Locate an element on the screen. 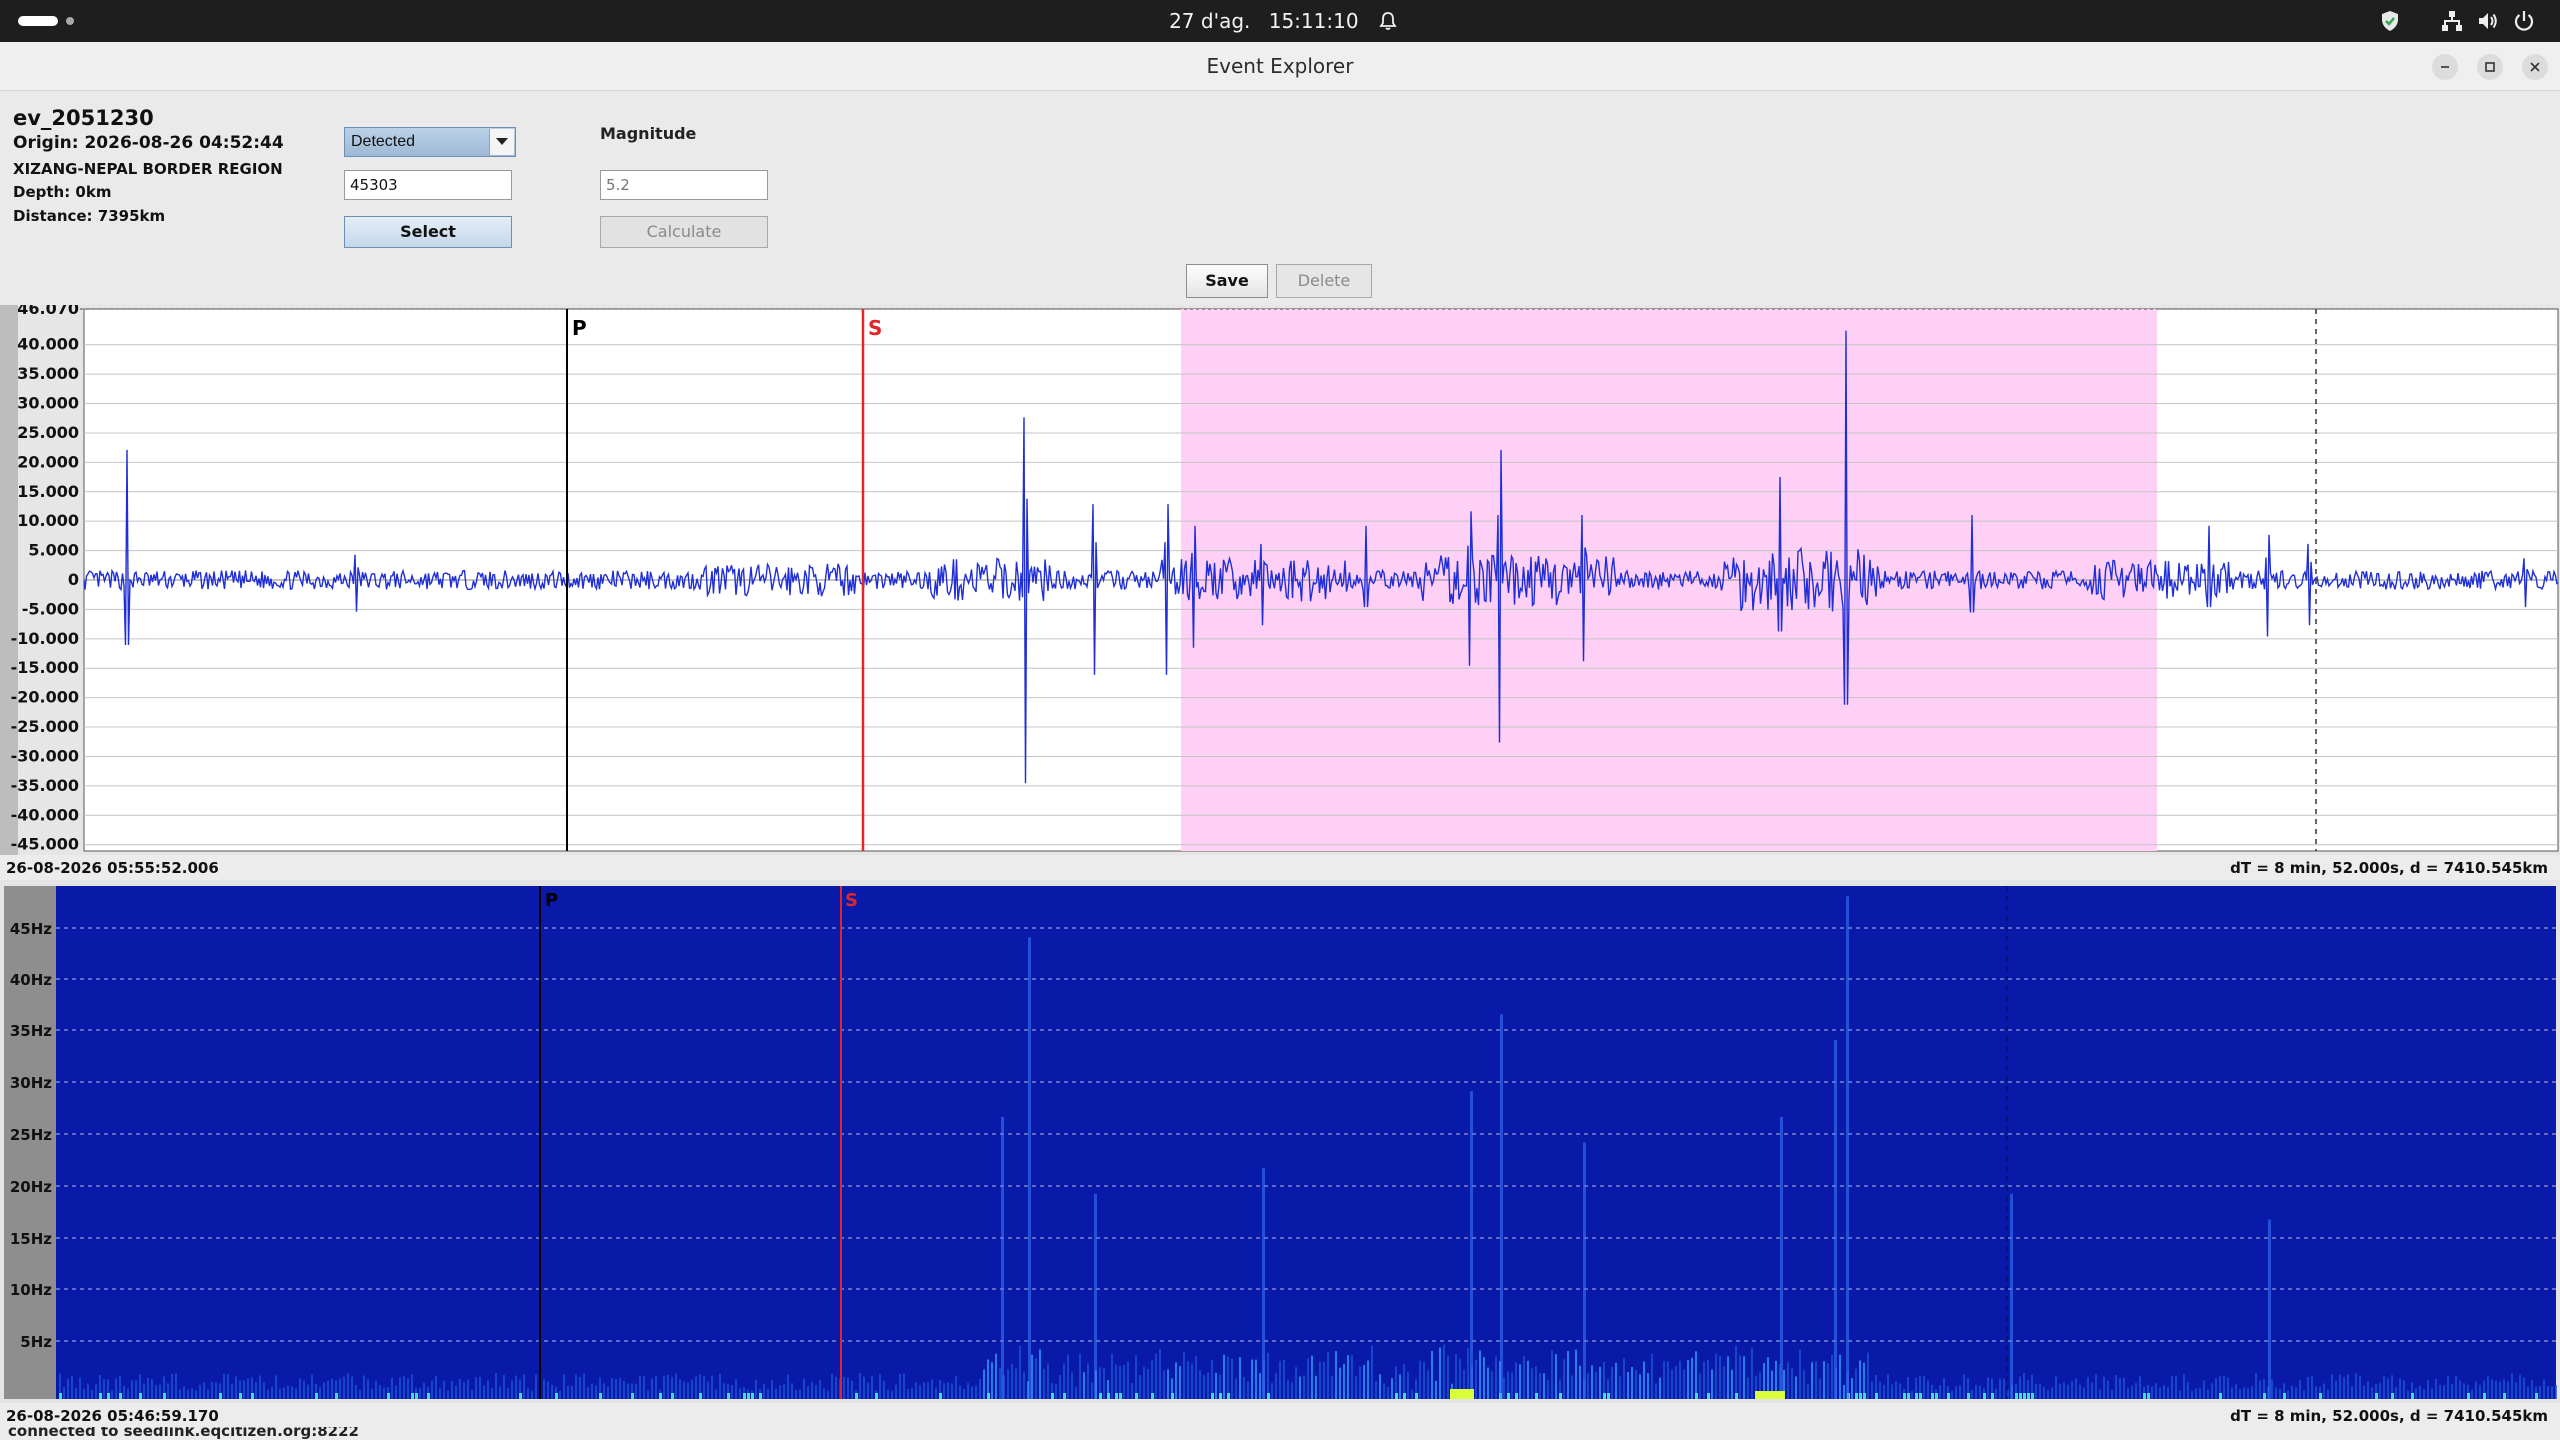  frequency-tick-label: 45Hz is located at coordinates (31, 929).